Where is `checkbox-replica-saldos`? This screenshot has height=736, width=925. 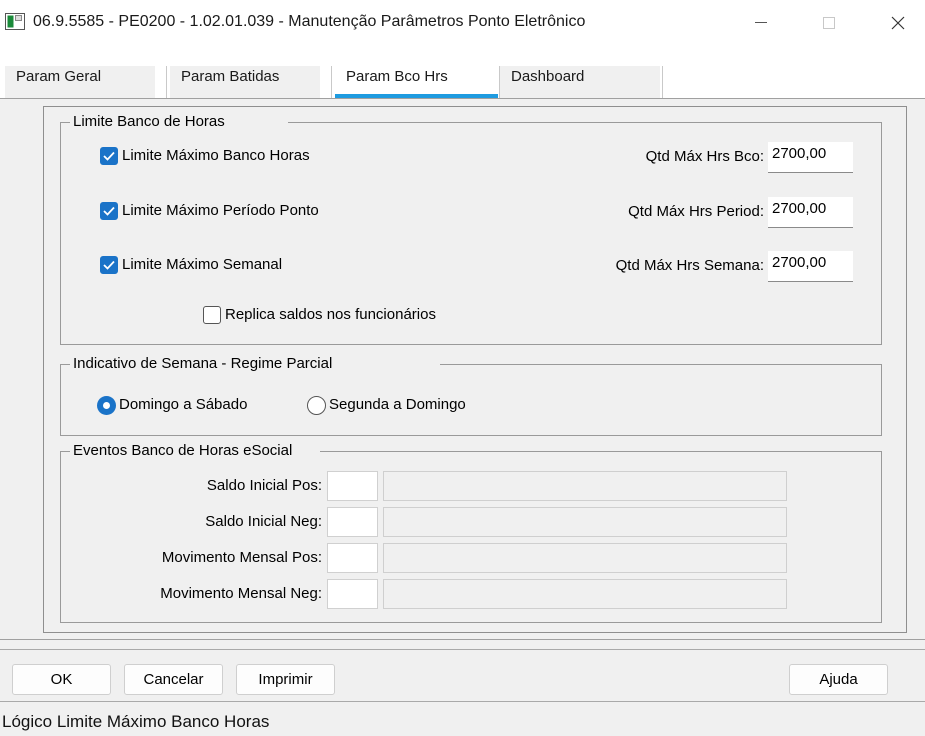 checkbox-replica-saldos is located at coordinates (212, 315).